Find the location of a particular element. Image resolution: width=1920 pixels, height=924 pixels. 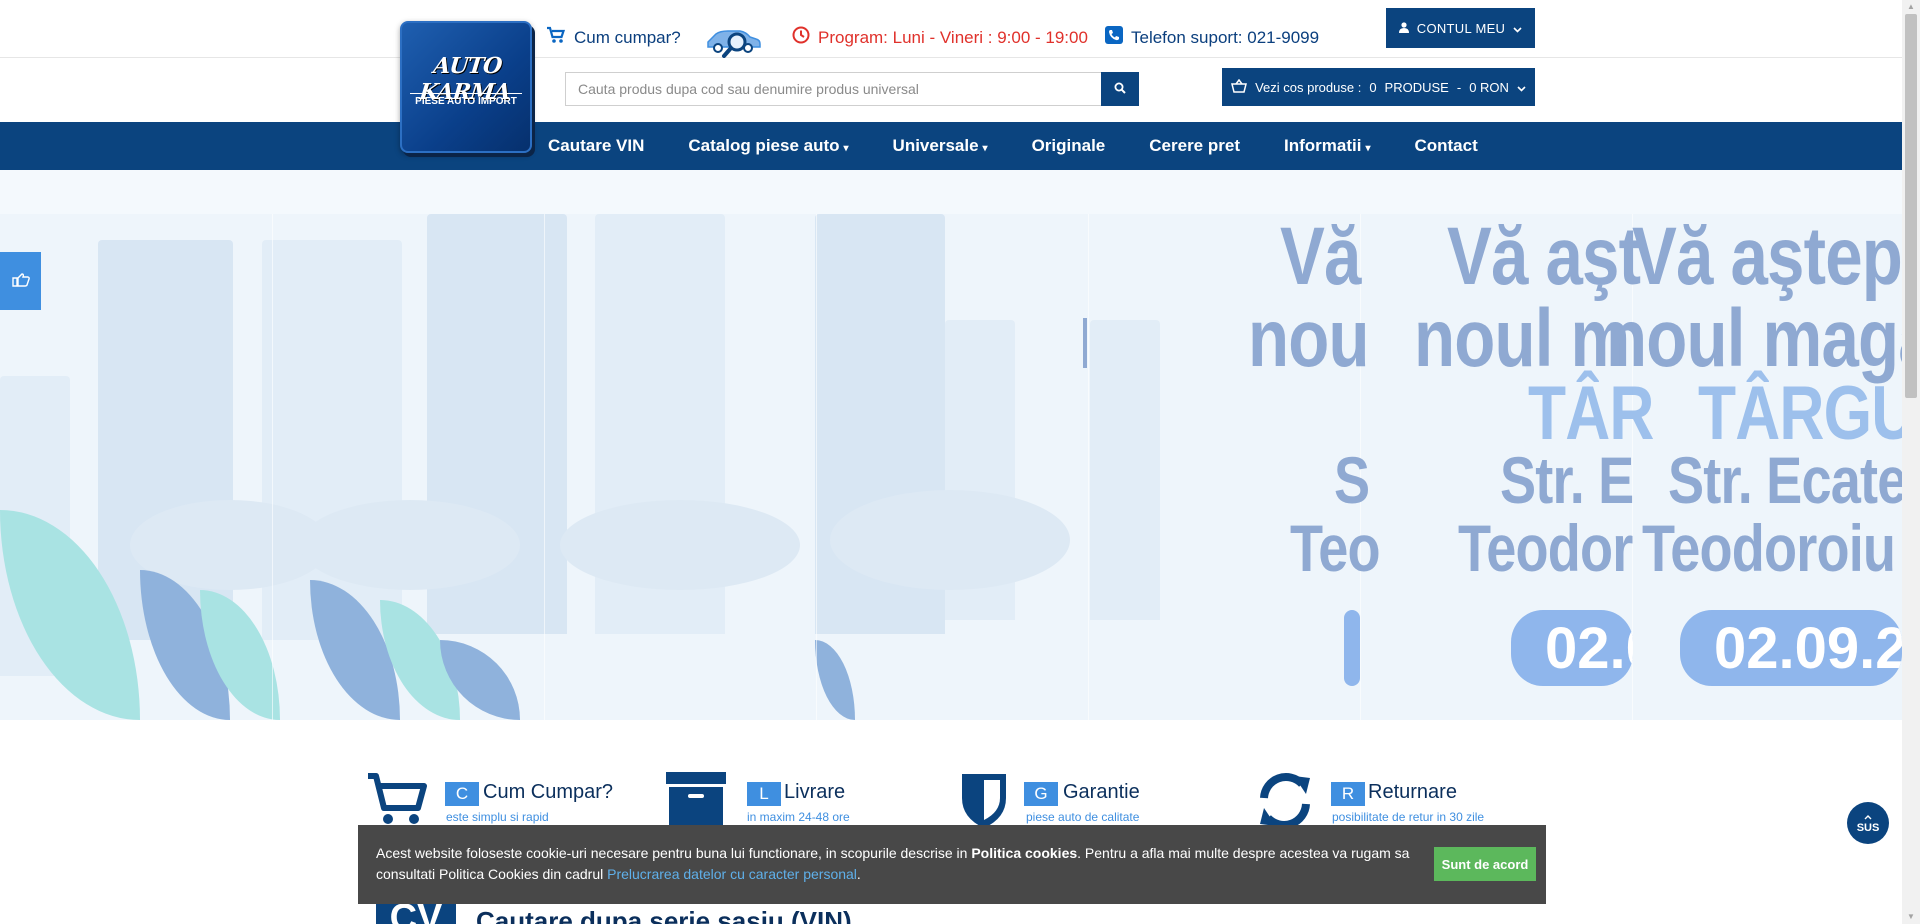

hero-address: Teo is located at coordinates (1335, 548).